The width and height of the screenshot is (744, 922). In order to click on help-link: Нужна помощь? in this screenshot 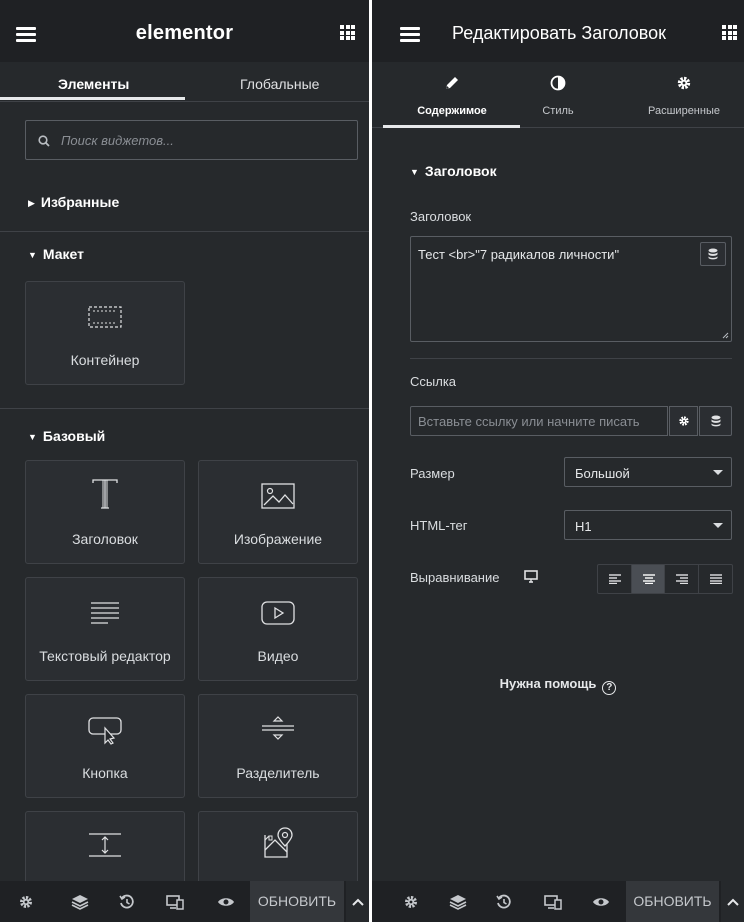, I will do `click(558, 685)`.